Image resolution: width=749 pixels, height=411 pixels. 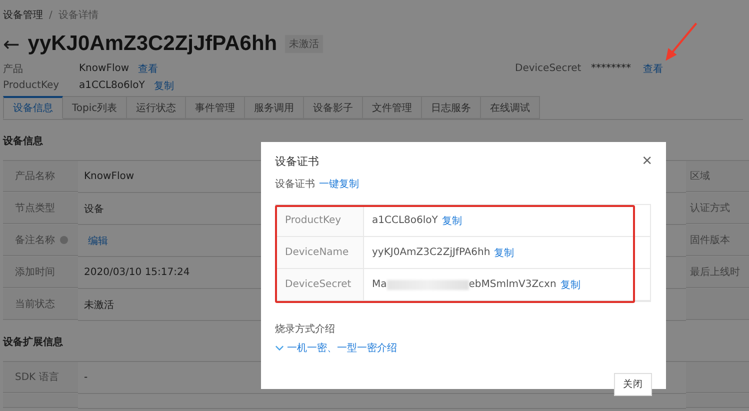 I want to click on view-link: 查看, so click(x=653, y=69).